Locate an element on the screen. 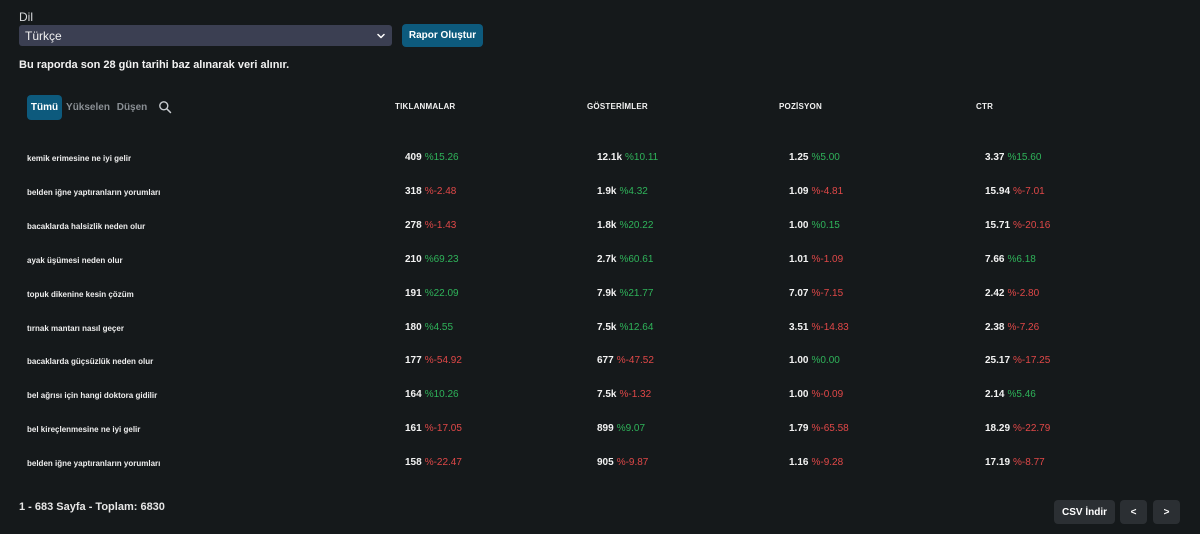 The width and height of the screenshot is (1200, 534). position-cell: 1.16 %-9.28 is located at coordinates (816, 462).